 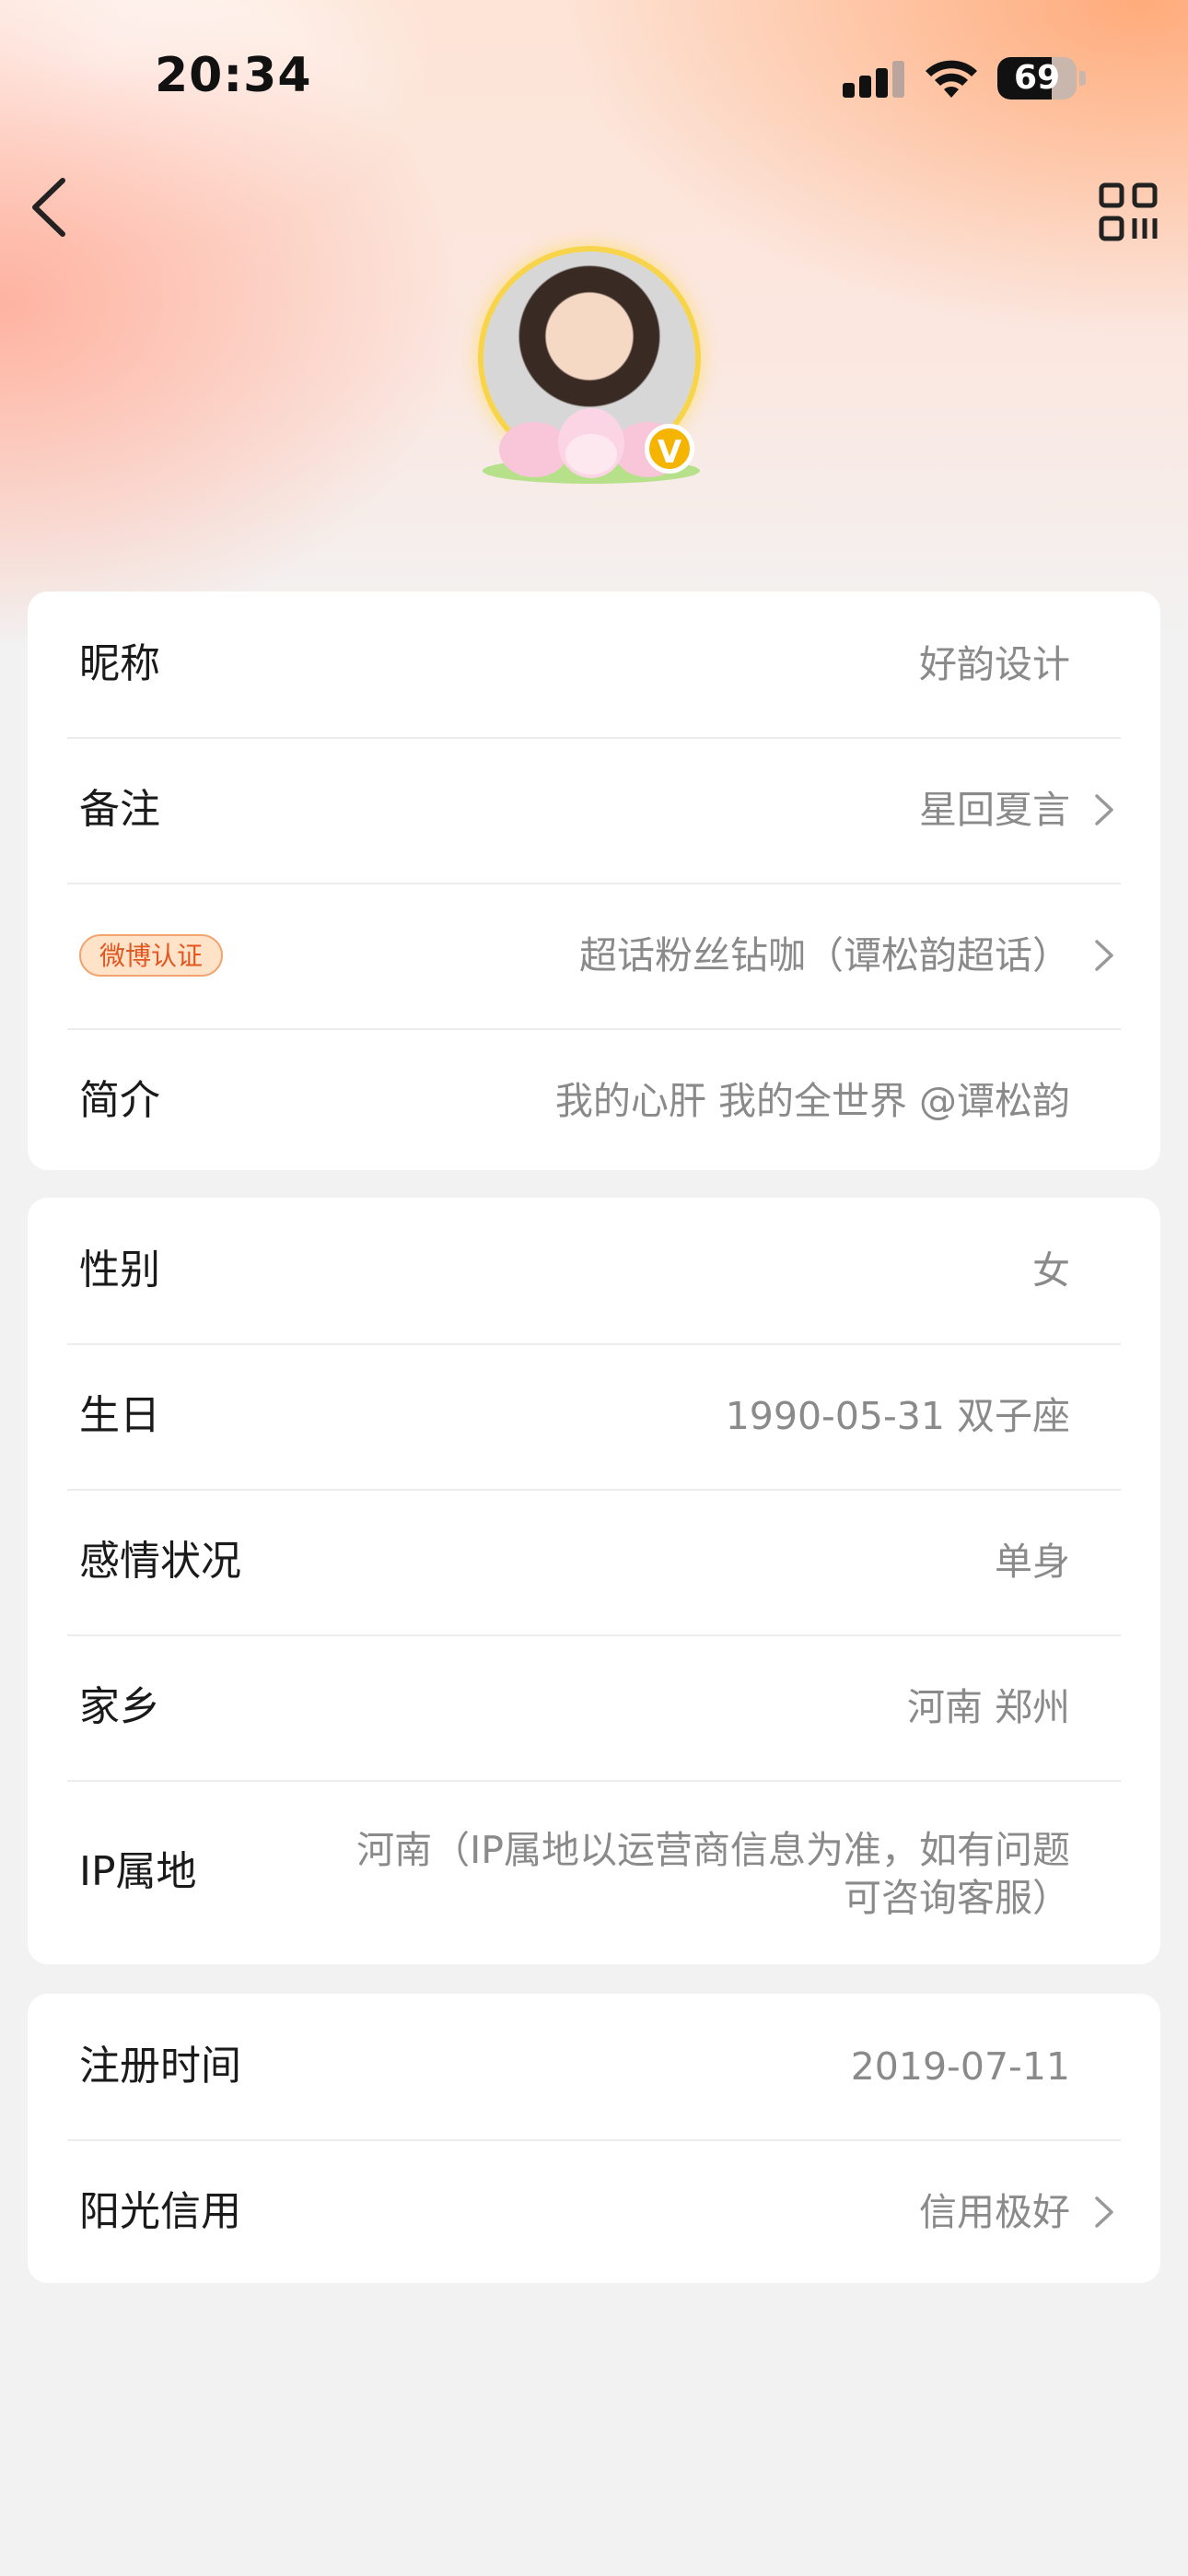 I want to click on ip-location-row: IP属地 河南（IP属地以运营商信息为准，如有问题 可咨询客服）, so click(x=594, y=1872).